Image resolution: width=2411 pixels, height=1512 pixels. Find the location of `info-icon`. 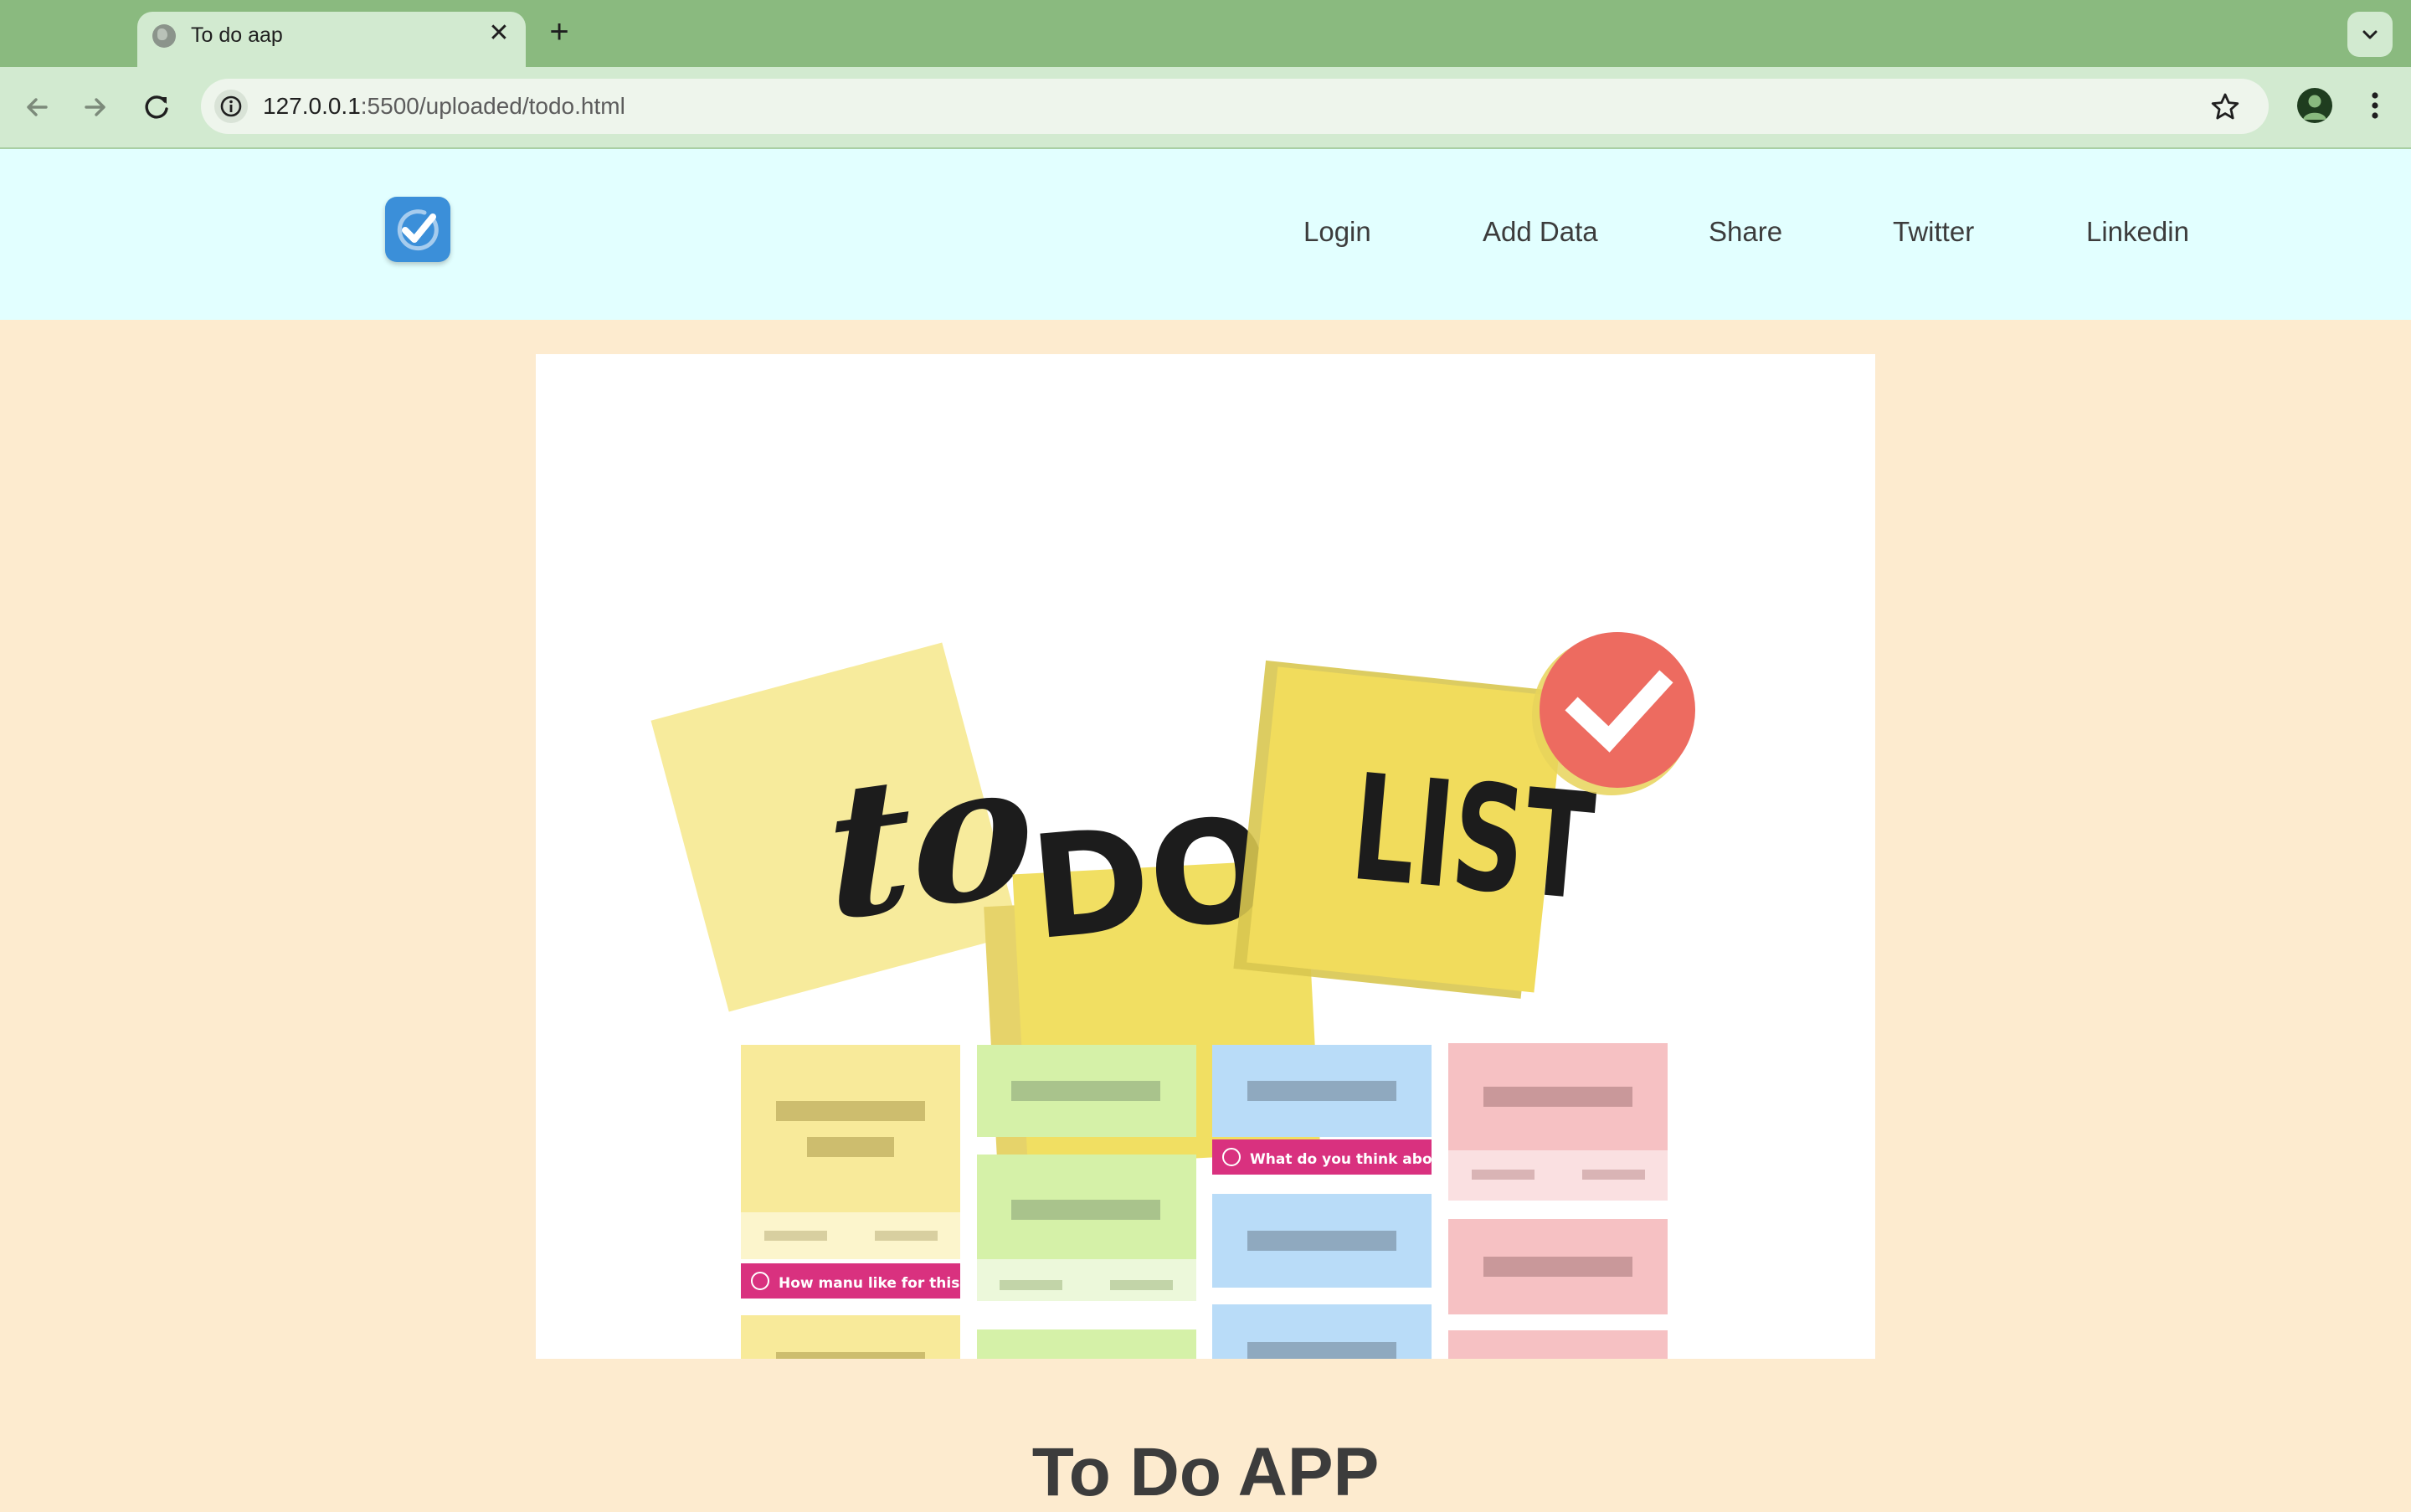

info-icon is located at coordinates (231, 106).